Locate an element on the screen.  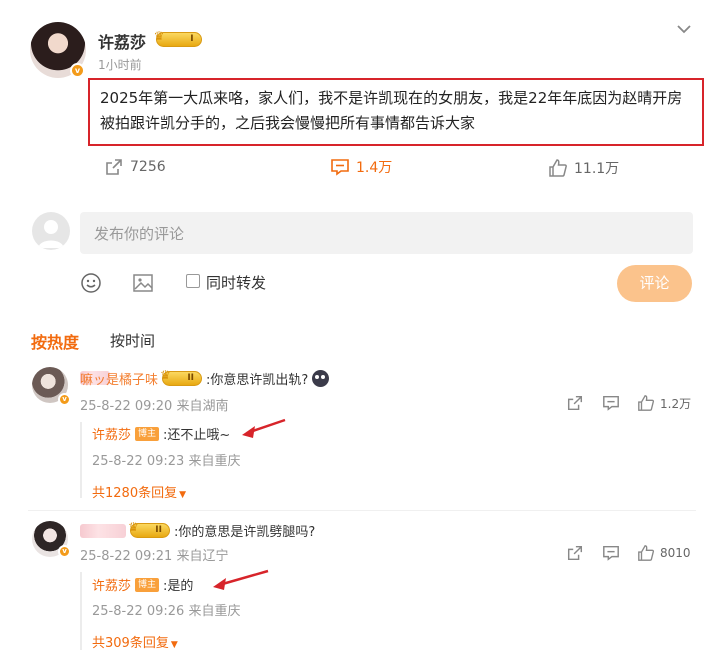
comment-divider is located at coordinates (362, 510).